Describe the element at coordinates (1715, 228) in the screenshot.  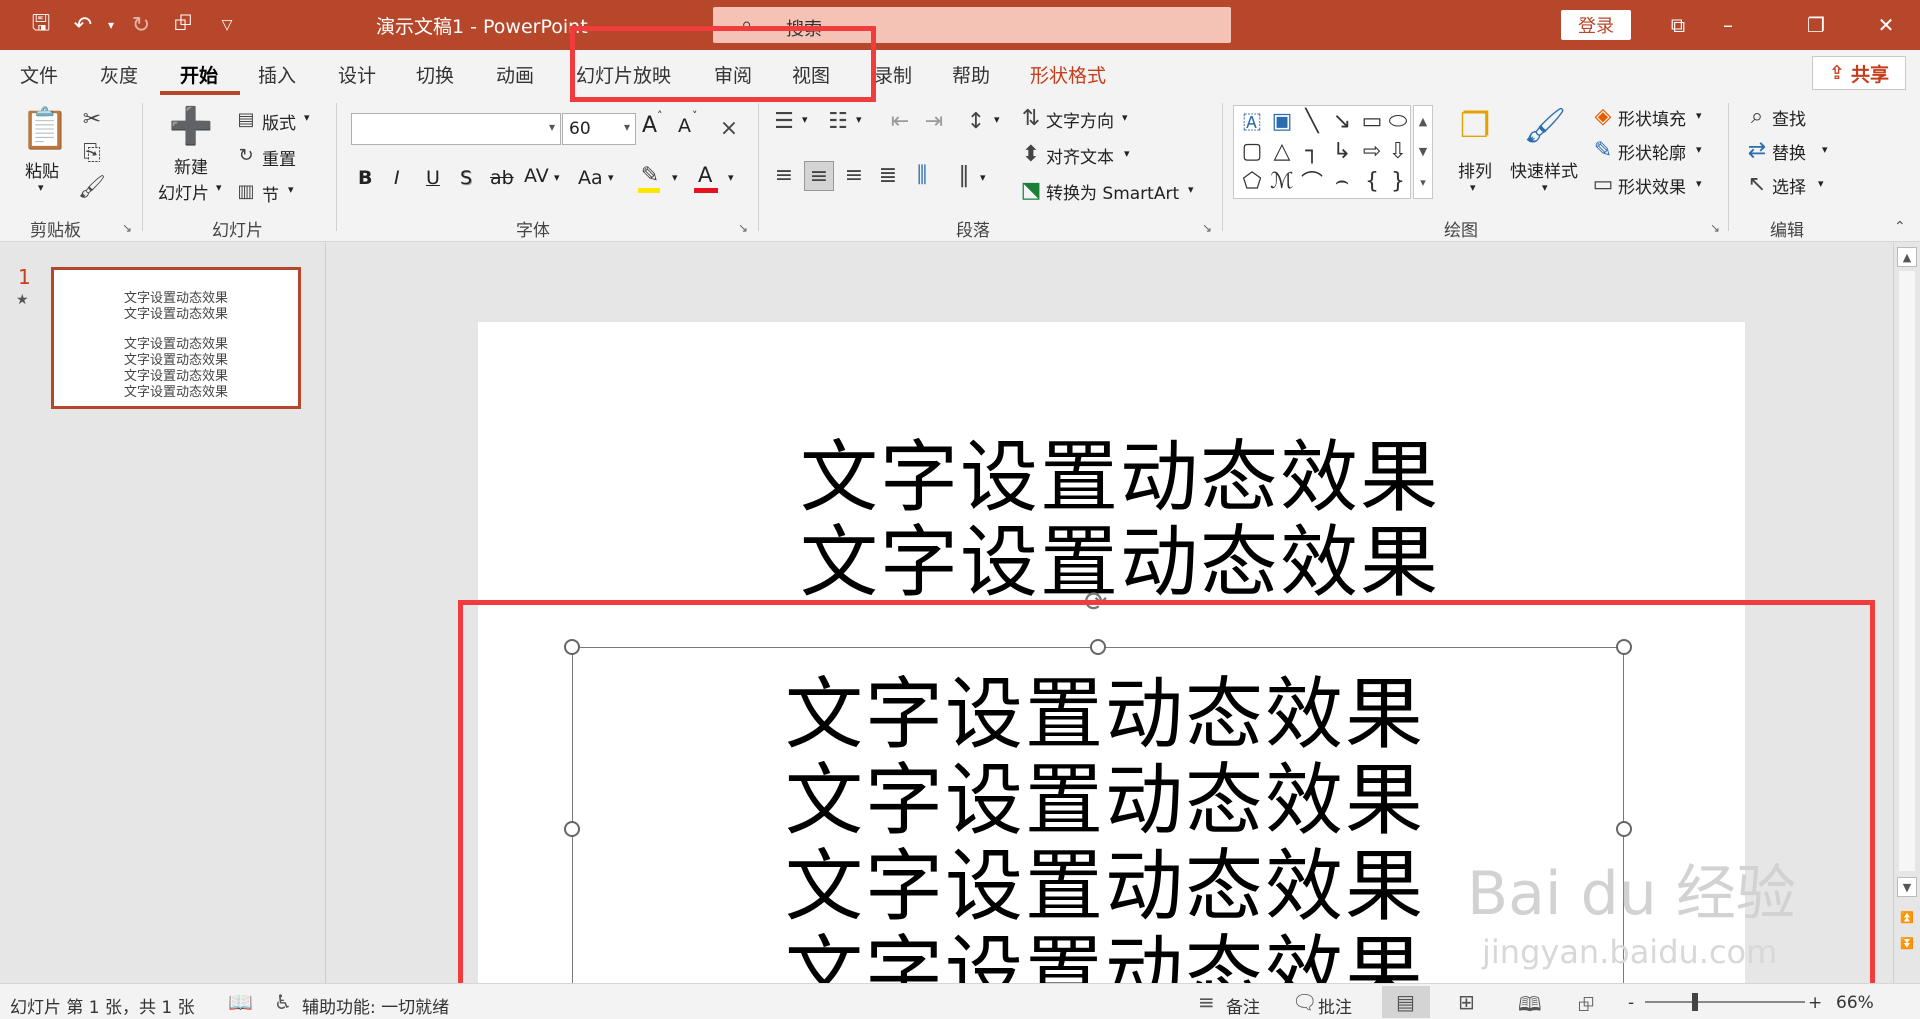
I see `drawing-launcher-icon: ↘` at that location.